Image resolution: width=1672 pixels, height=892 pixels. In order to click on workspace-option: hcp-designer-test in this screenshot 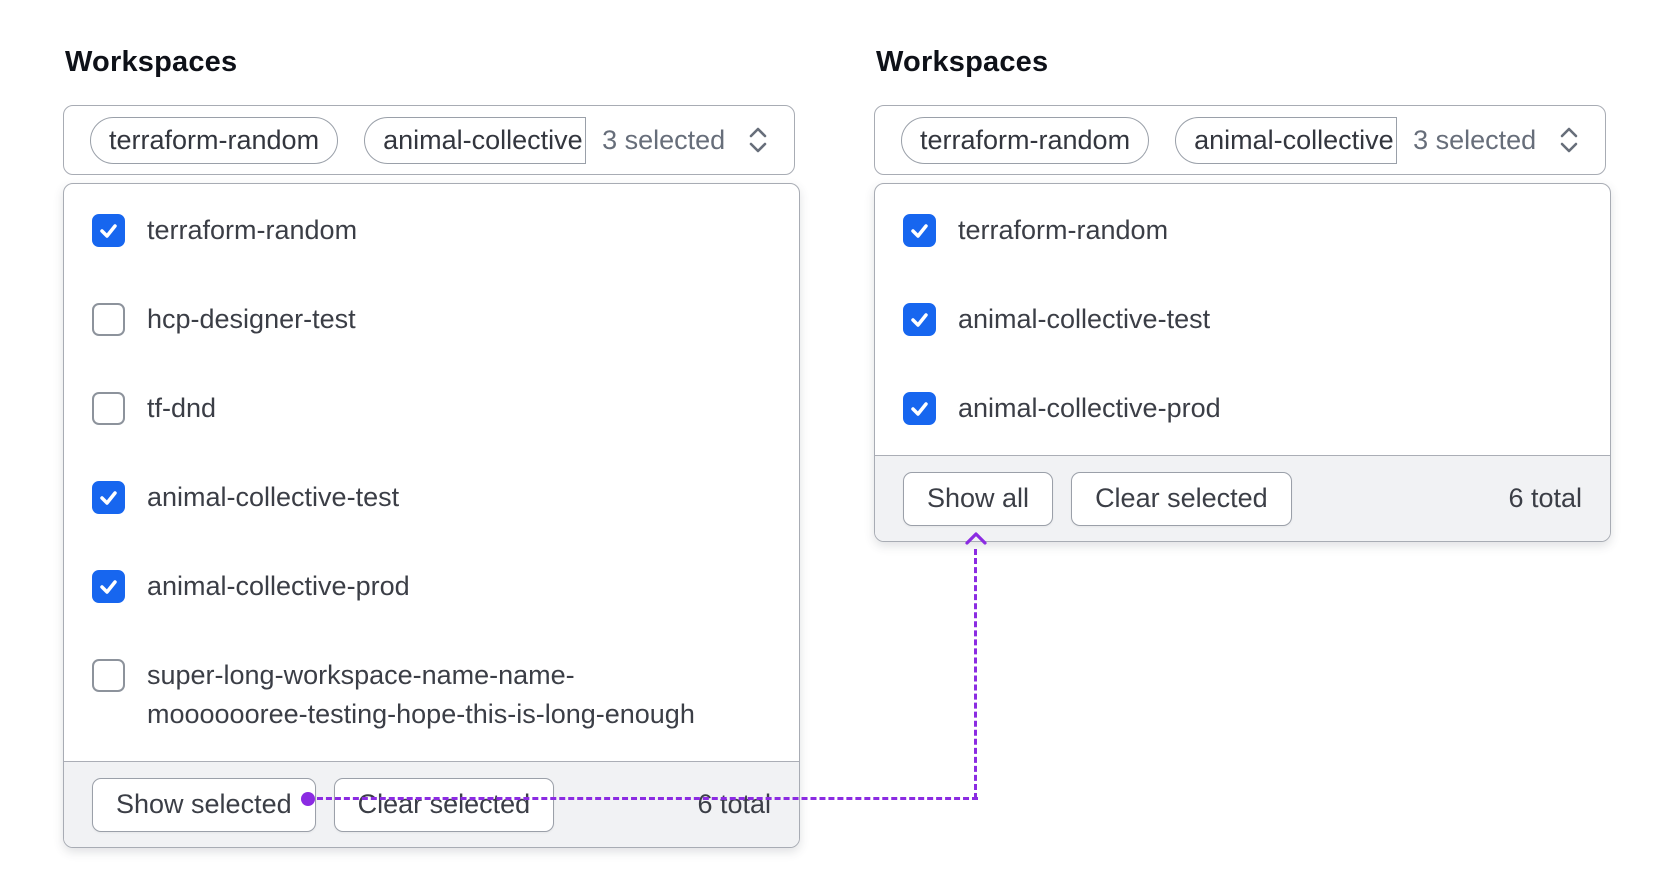, I will do `click(431, 319)`.